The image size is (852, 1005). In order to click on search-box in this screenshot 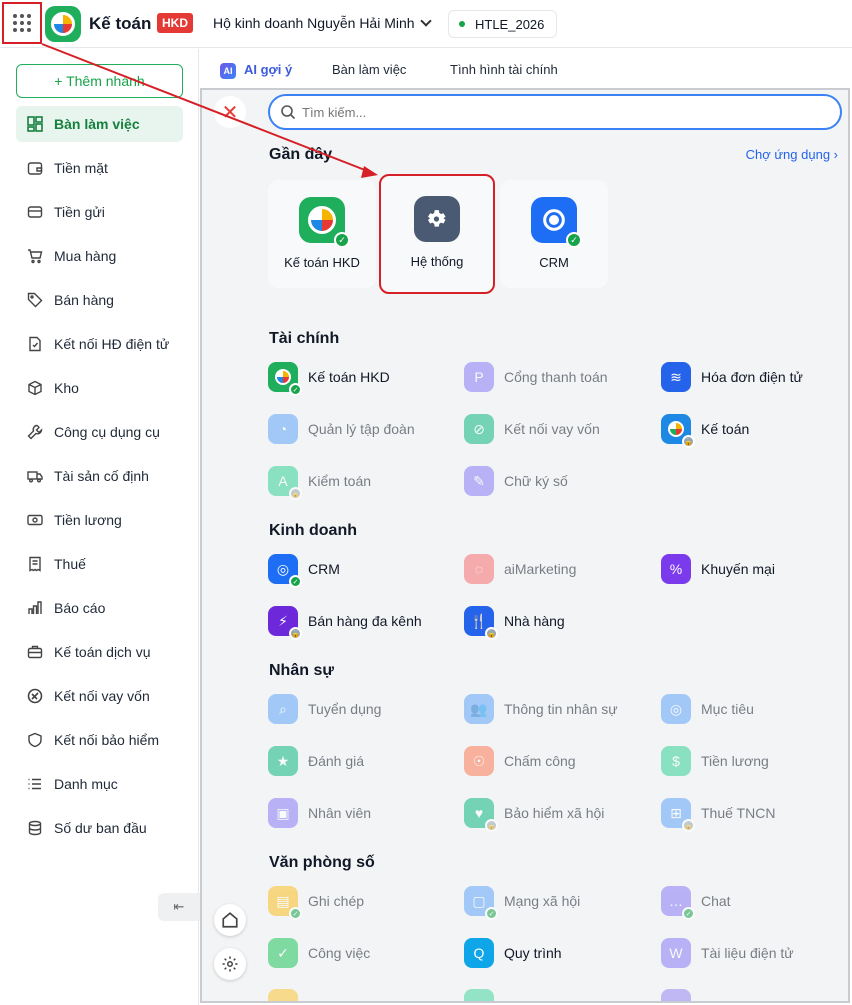, I will do `click(555, 112)`.